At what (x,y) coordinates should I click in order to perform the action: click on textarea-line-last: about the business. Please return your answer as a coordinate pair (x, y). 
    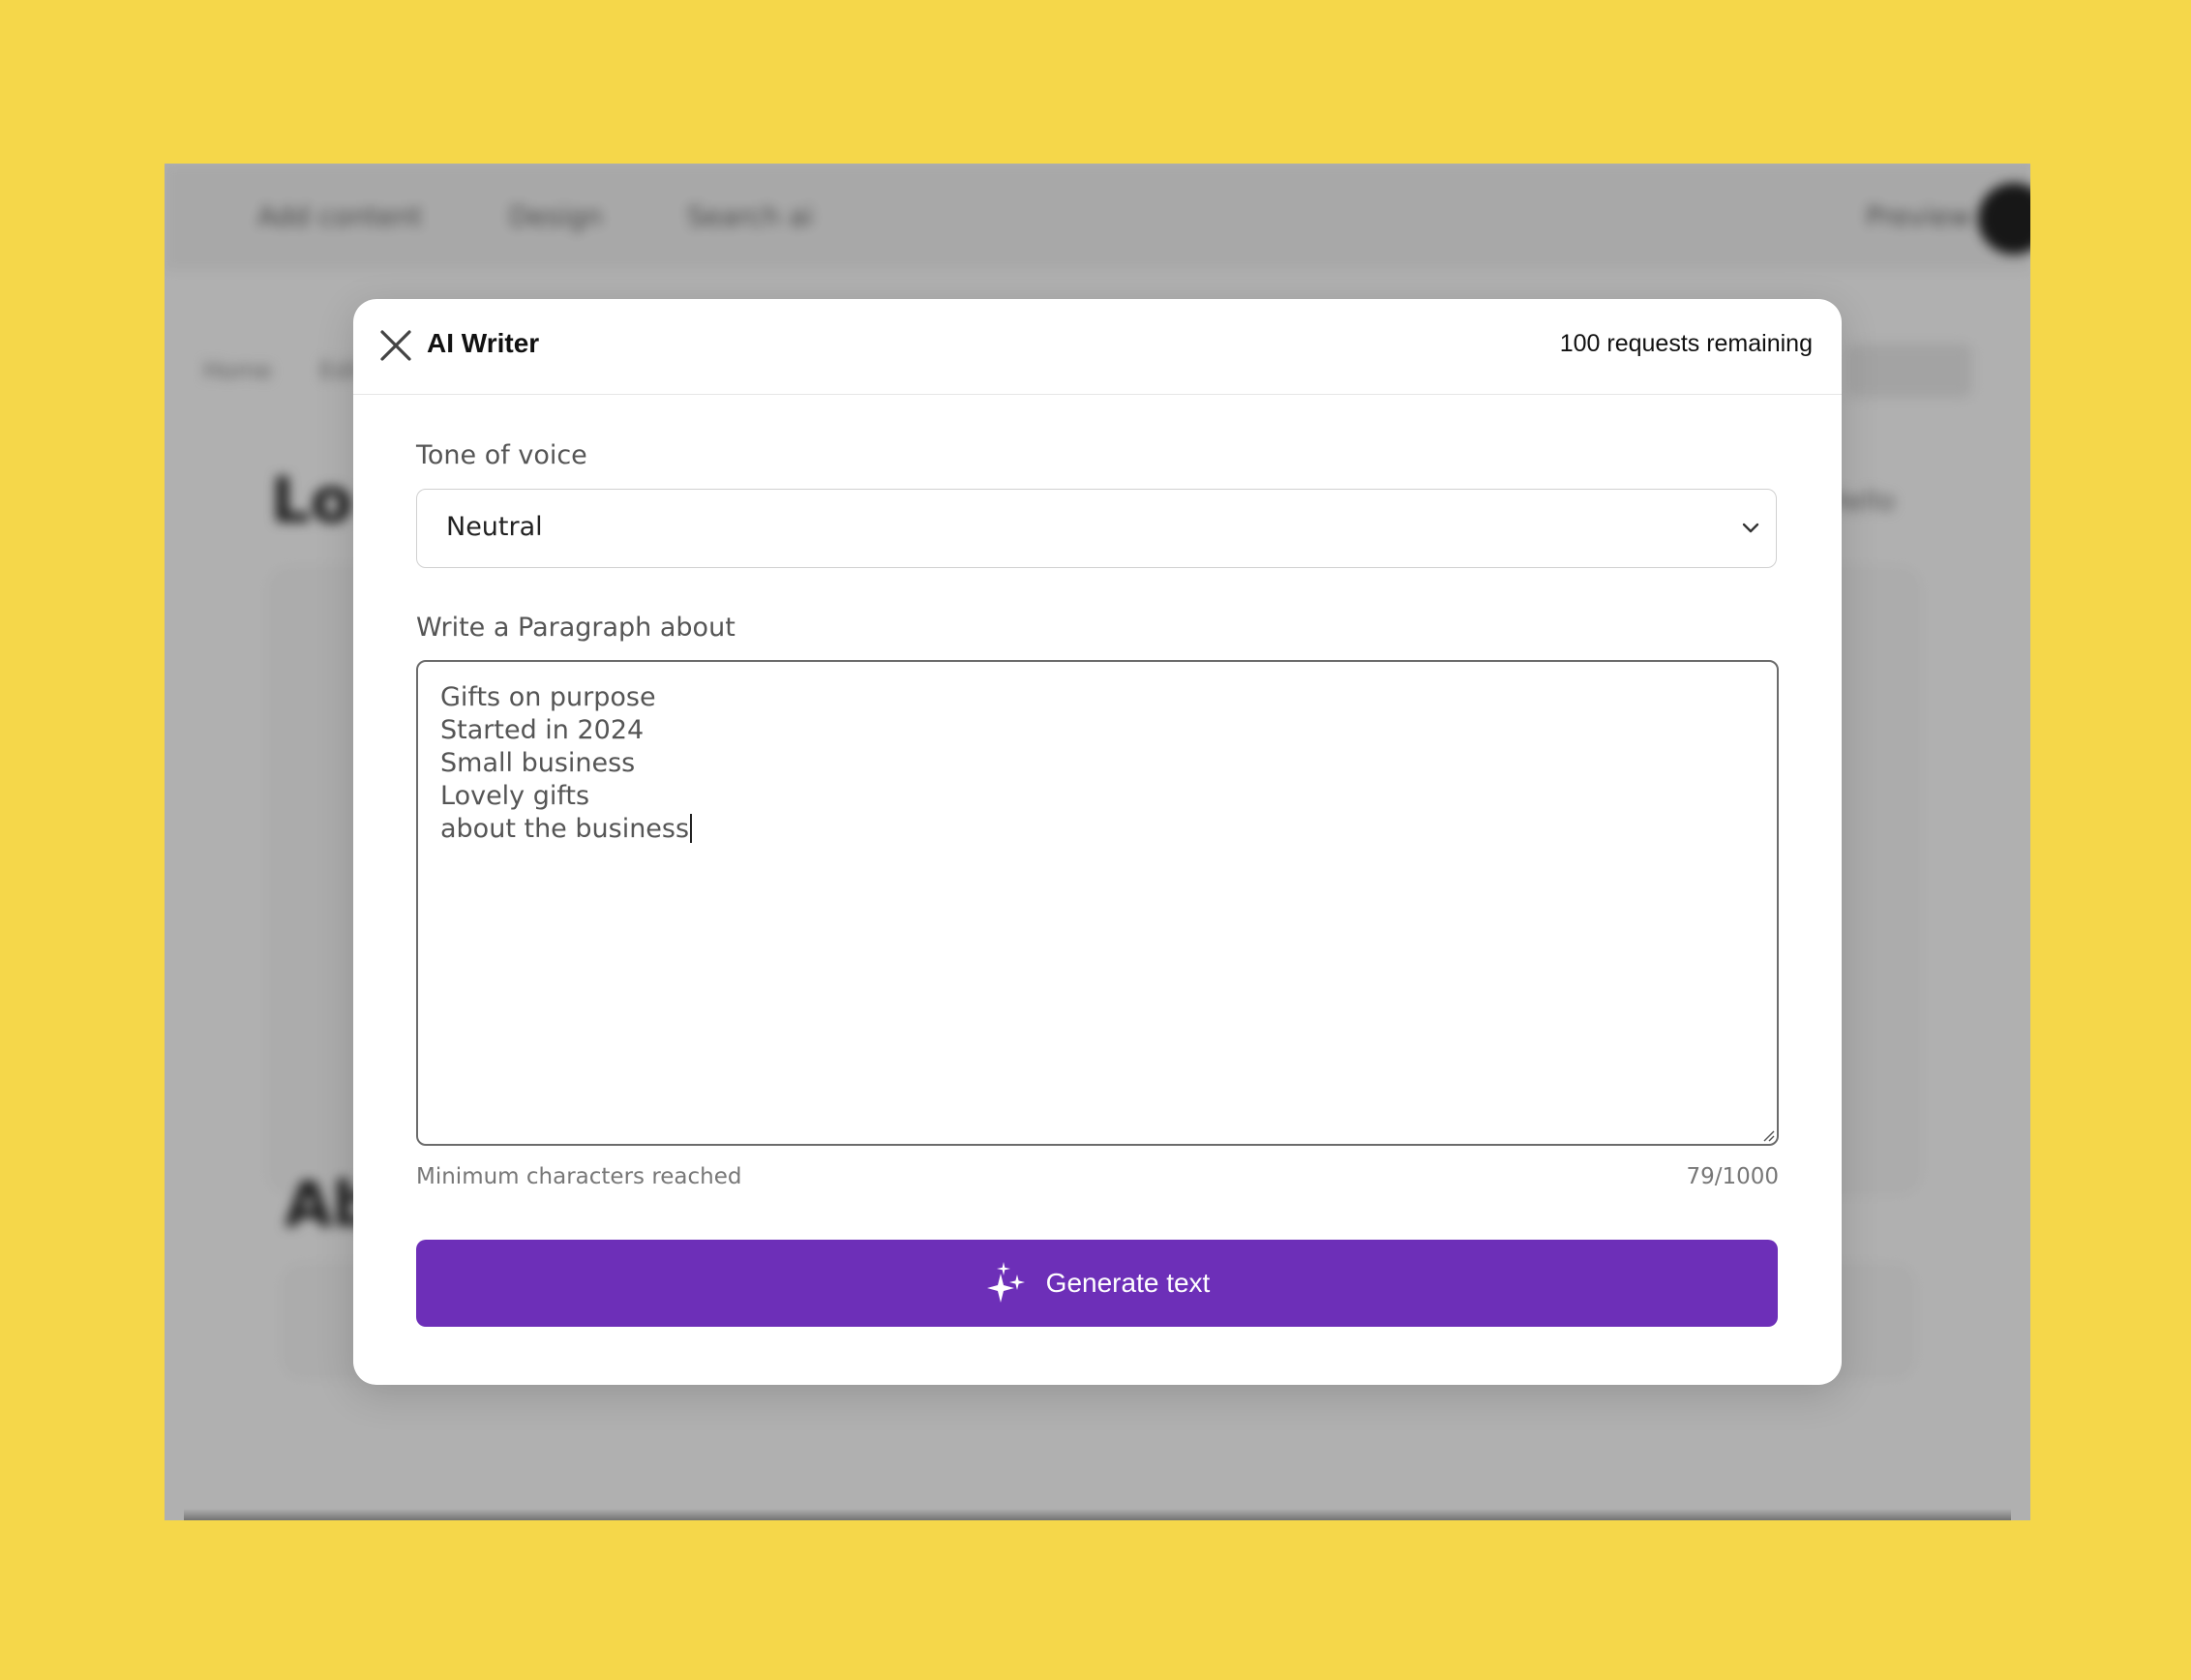
    Looking at the image, I should click on (566, 830).